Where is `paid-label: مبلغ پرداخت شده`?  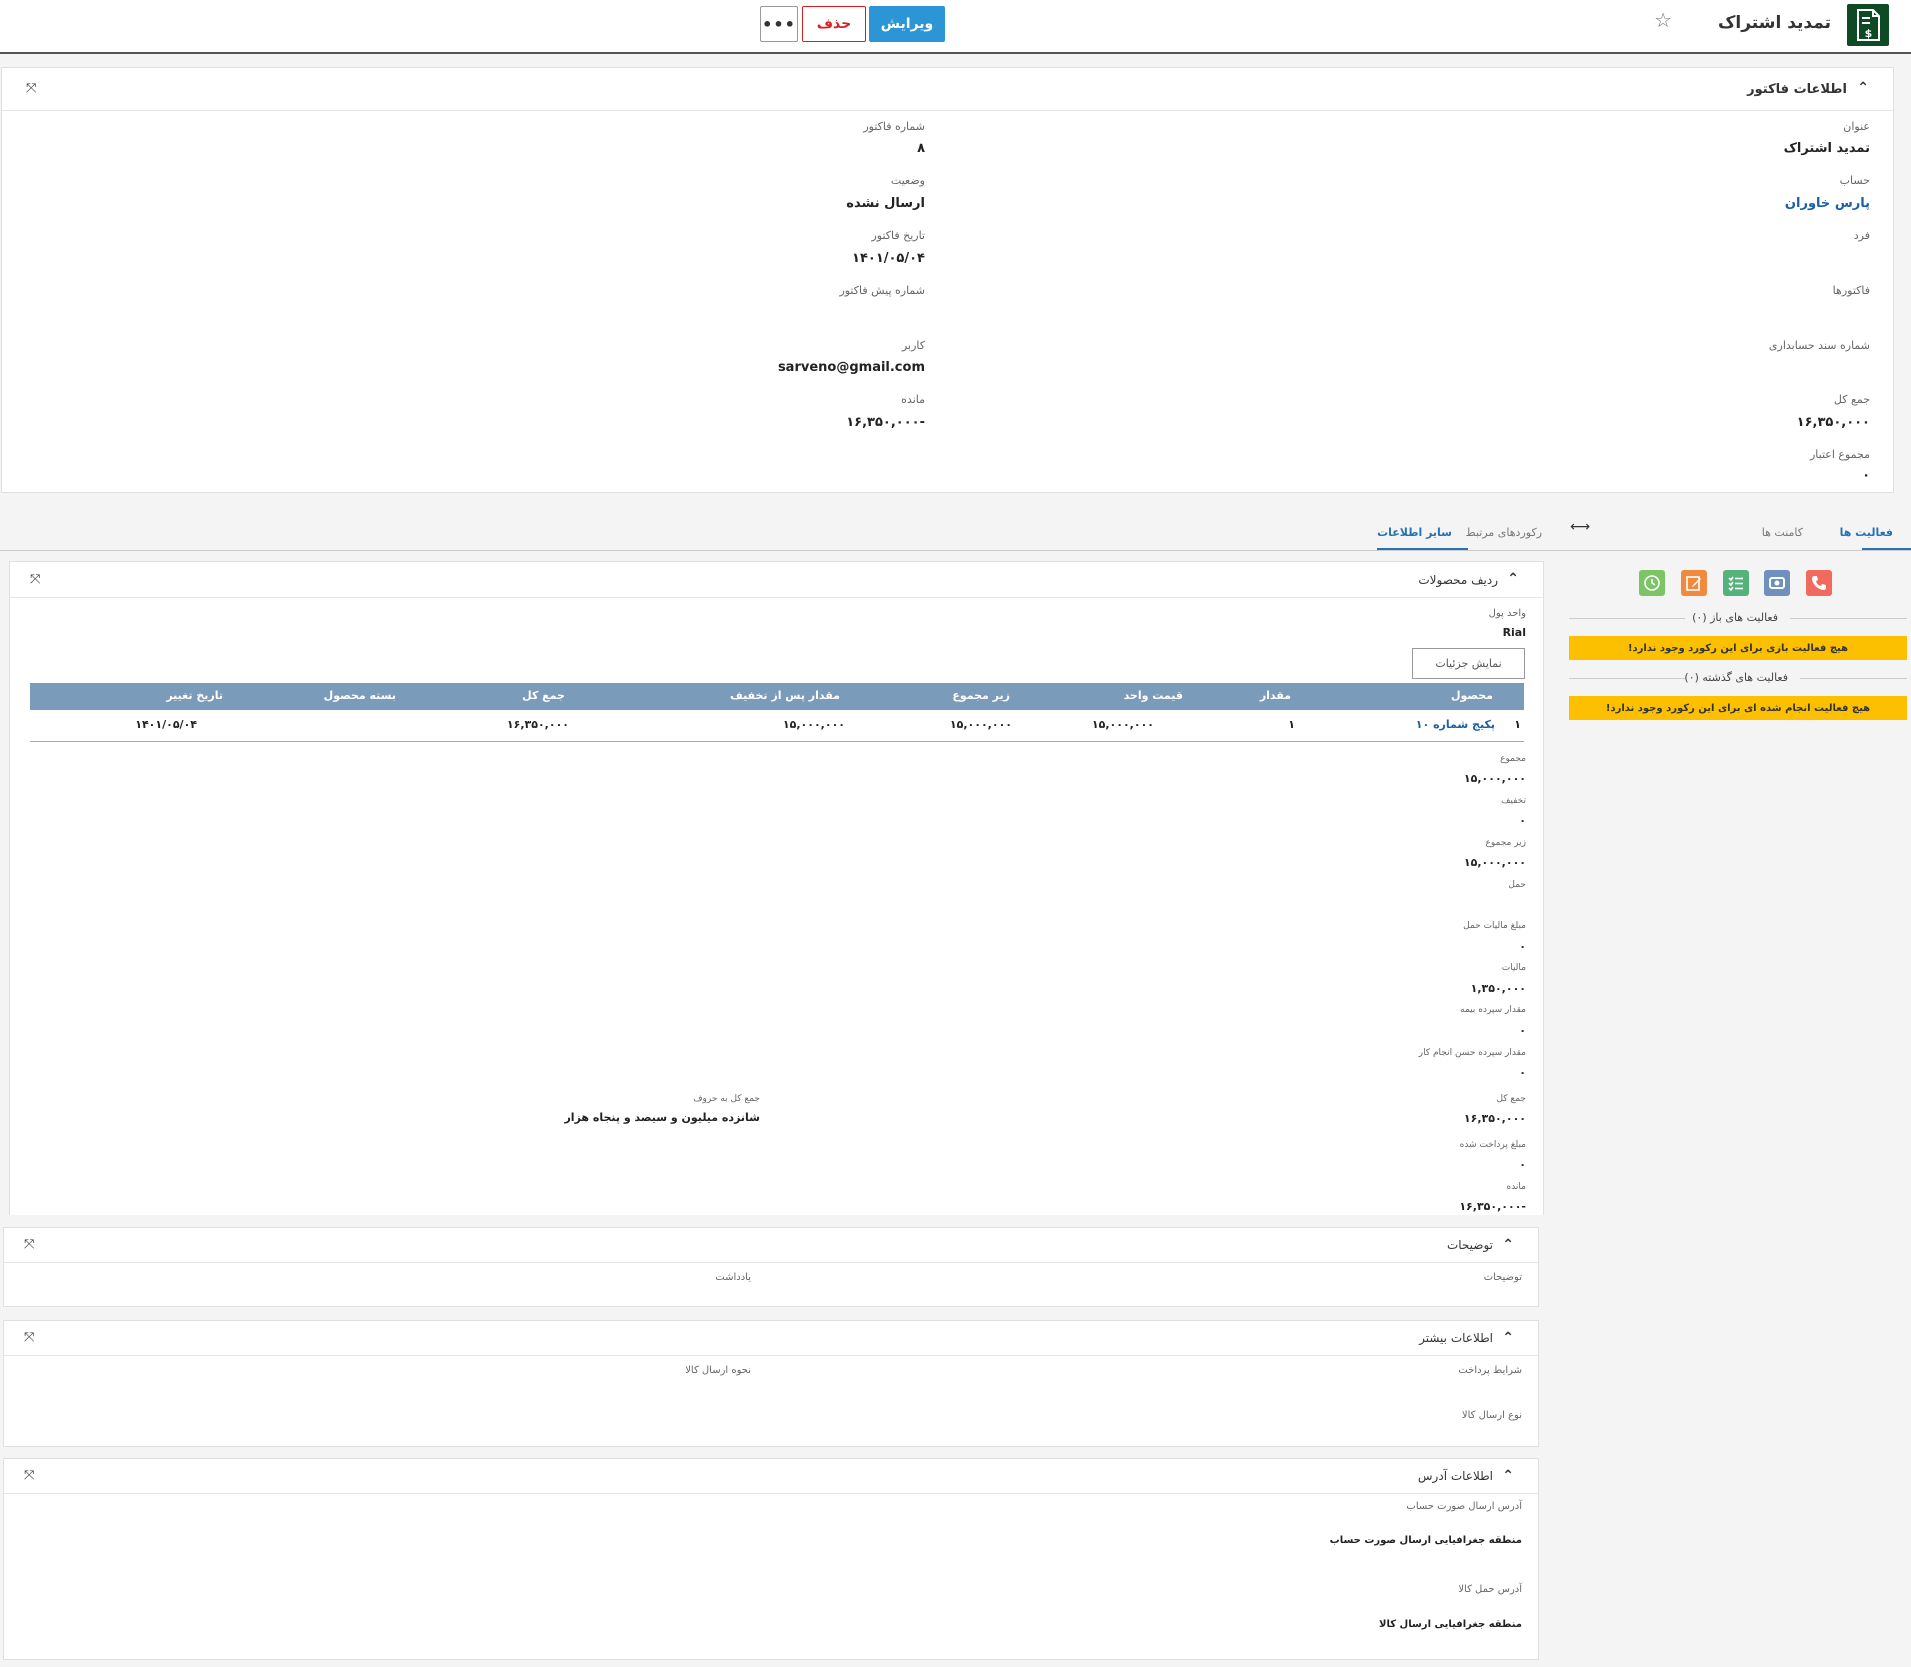 paid-label: مبلغ پرداخت شده is located at coordinates (1492, 1145).